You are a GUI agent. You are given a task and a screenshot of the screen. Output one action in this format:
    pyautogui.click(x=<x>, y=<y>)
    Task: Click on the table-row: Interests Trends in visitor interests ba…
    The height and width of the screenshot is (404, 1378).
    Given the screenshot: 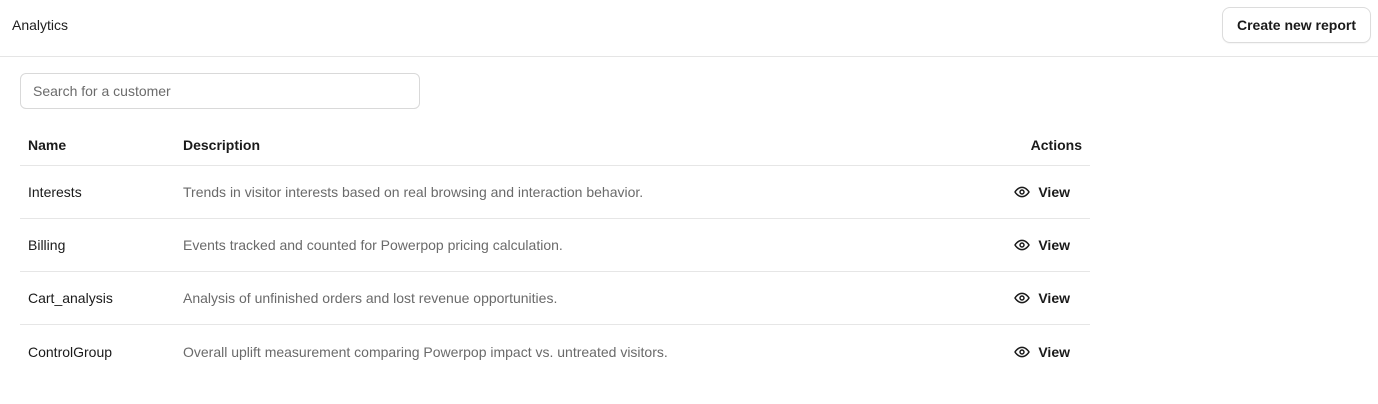 What is the action you would take?
    pyautogui.click(x=555, y=192)
    